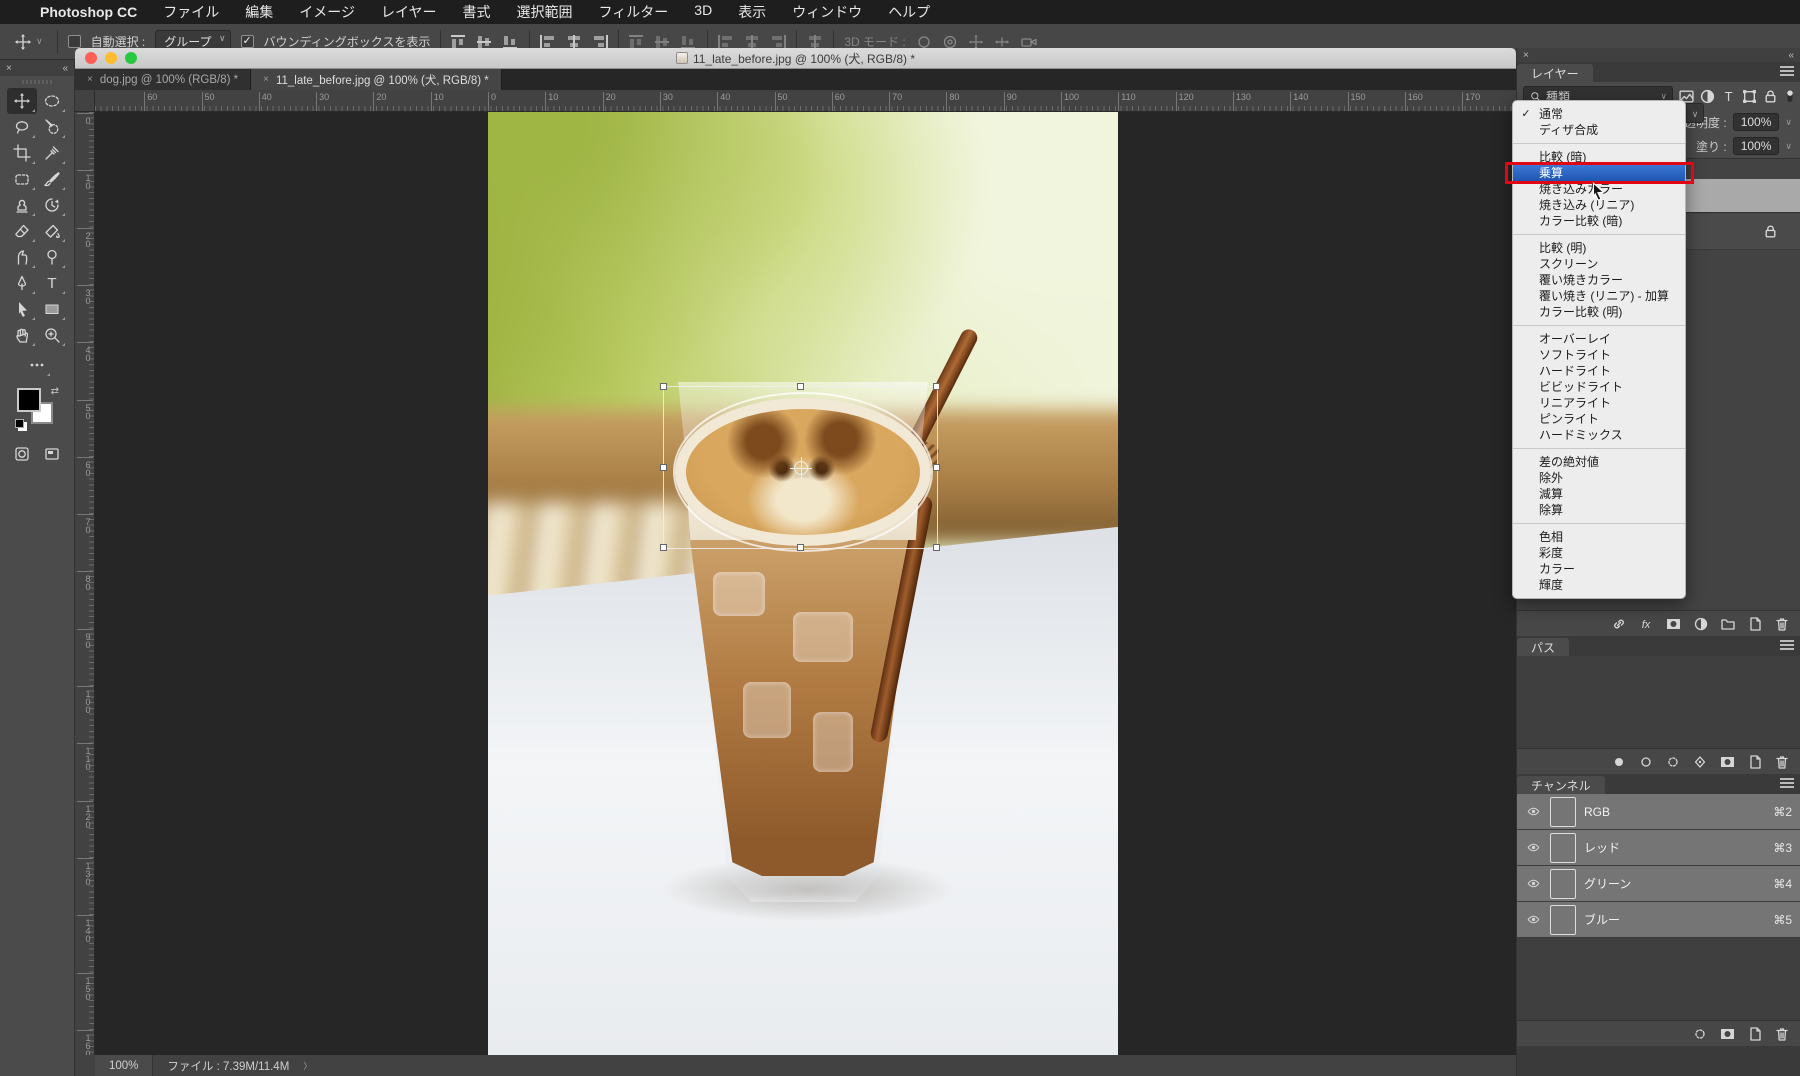 The height and width of the screenshot is (1076, 1800). I want to click on paths-list, so click(1658, 702).